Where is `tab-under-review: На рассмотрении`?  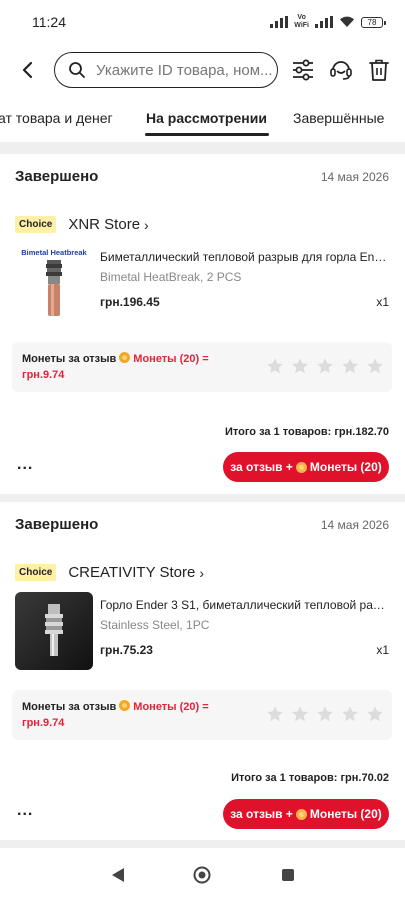
tab-under-review: На рассмотрении is located at coordinates (206, 118).